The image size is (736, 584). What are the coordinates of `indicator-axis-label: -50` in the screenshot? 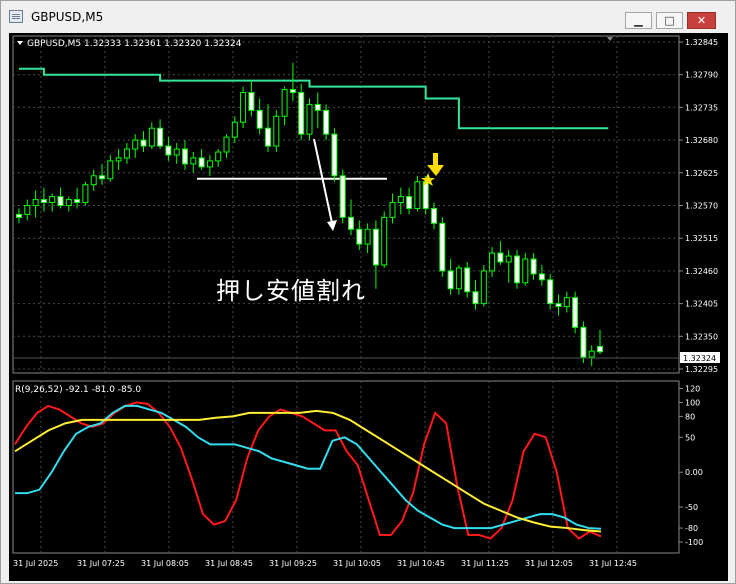 It's located at (691, 507).